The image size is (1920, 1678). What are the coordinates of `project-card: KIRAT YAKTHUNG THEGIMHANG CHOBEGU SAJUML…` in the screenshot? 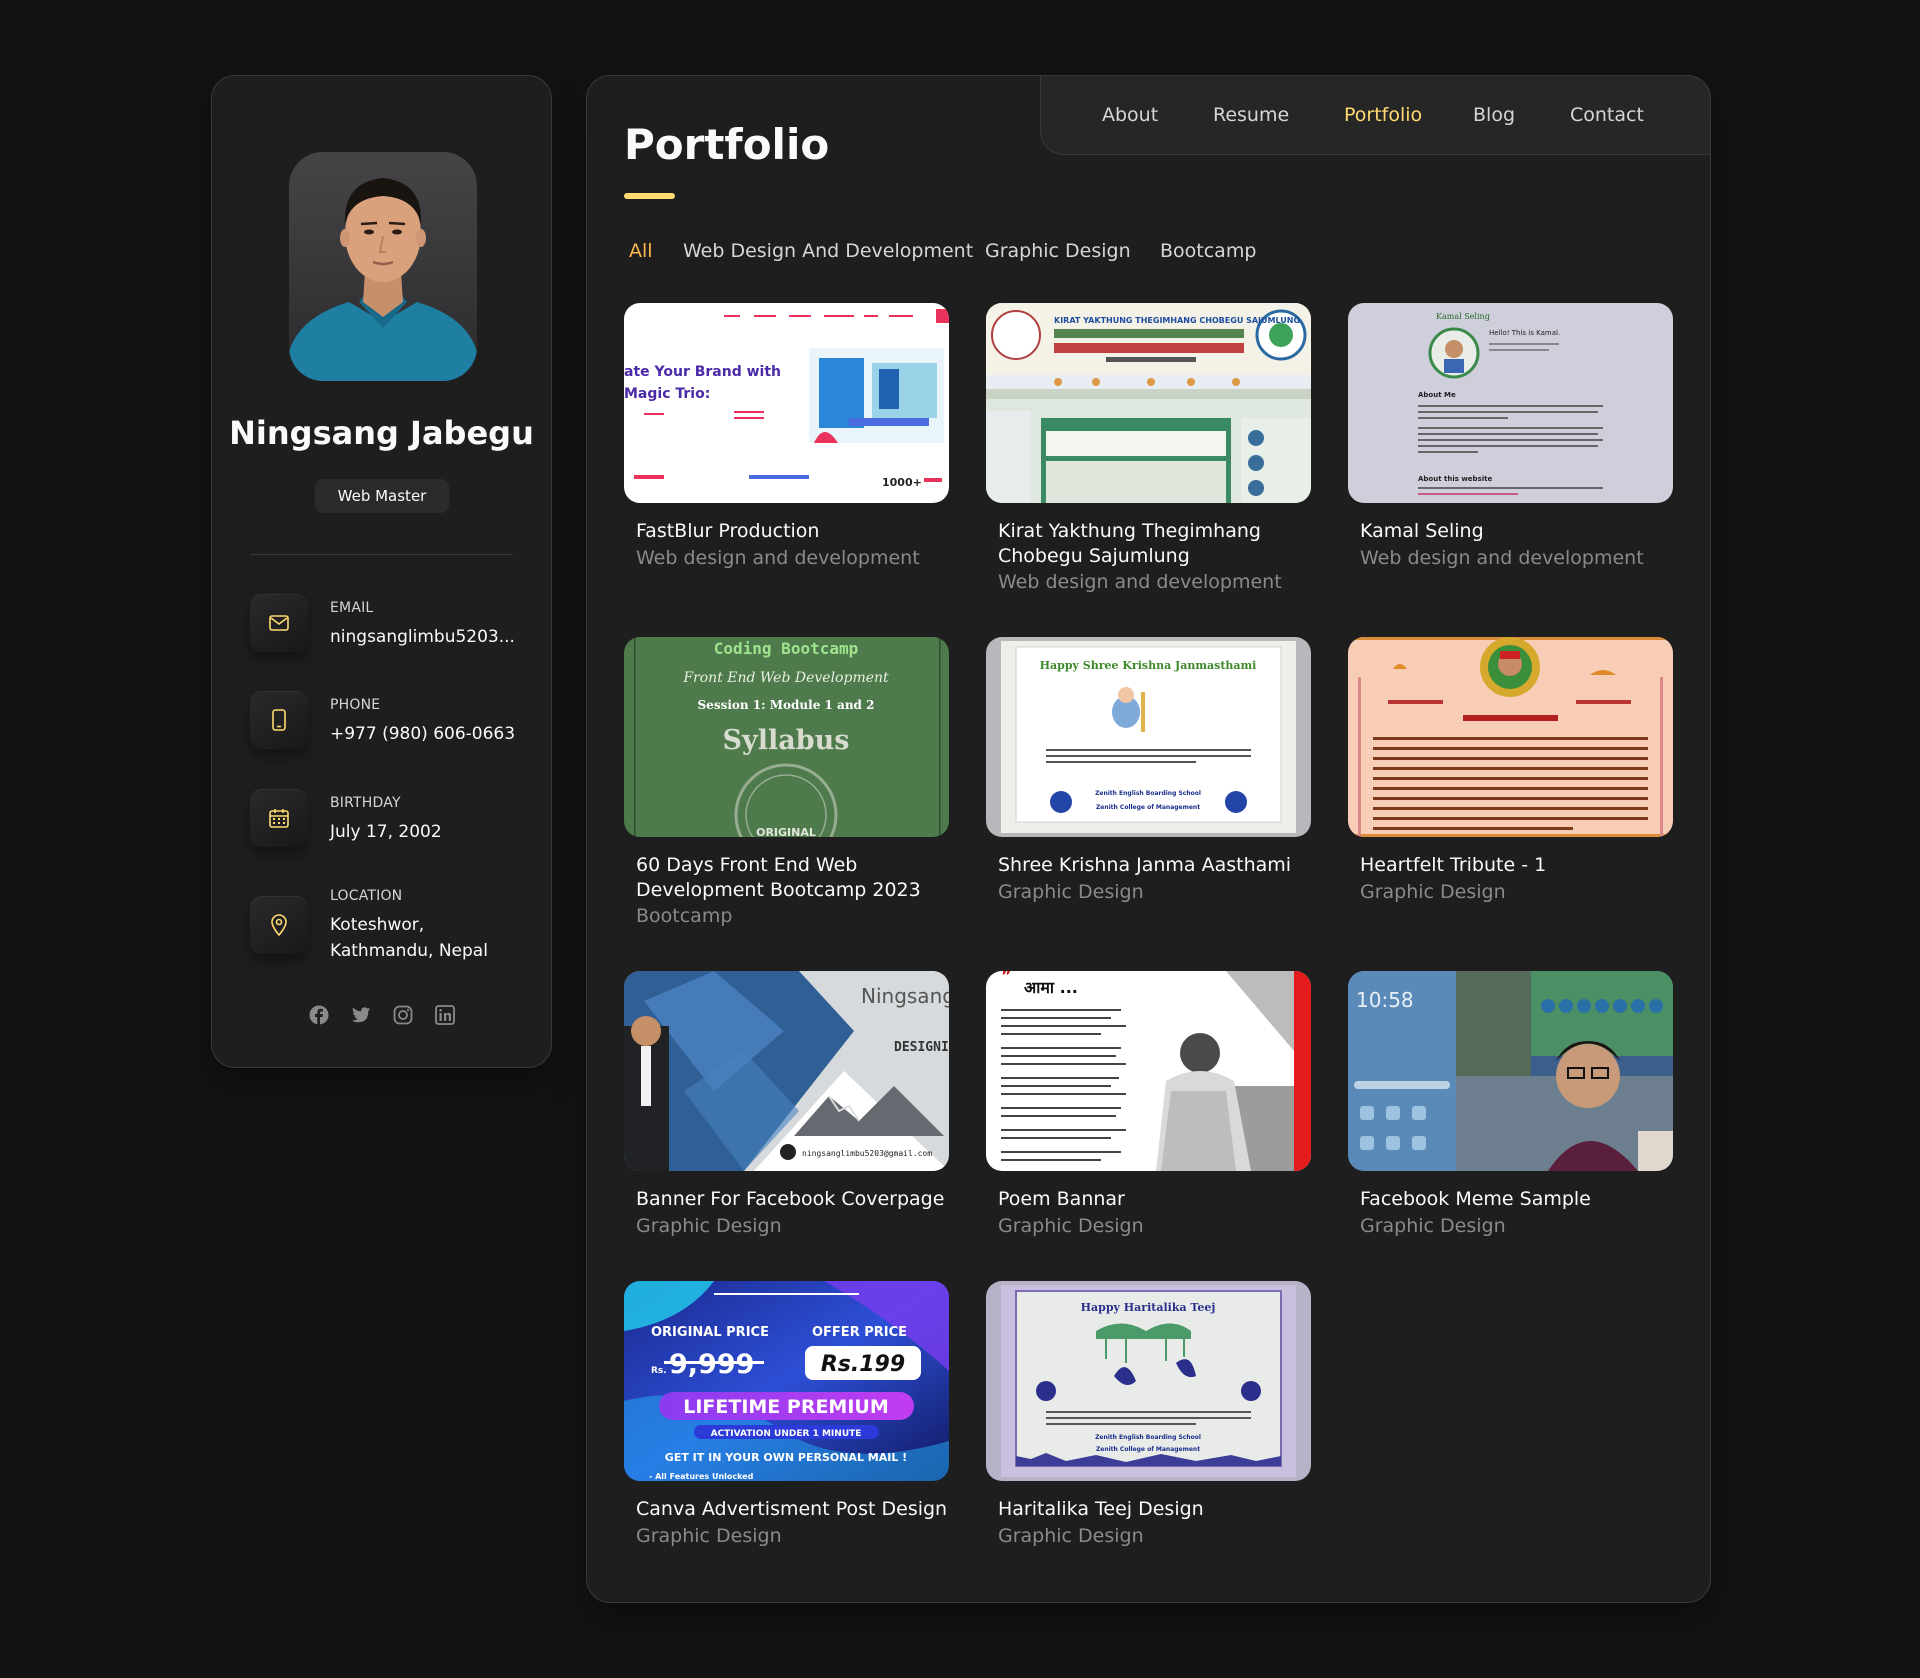 It's located at (1148, 448).